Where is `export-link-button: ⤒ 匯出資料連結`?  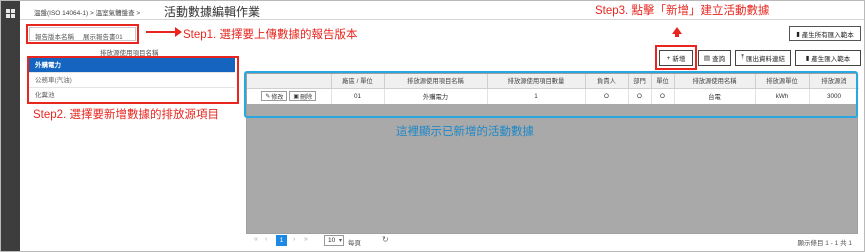 export-link-button: ⤒ 匯出資料連結 is located at coordinates (763, 58).